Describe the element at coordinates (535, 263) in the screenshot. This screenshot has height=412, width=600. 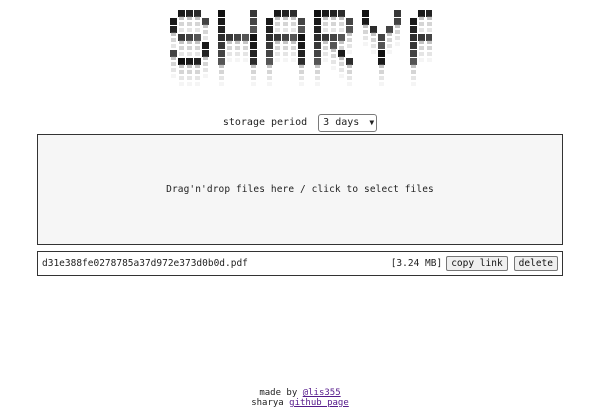
I see `delete-button: delete` at that location.